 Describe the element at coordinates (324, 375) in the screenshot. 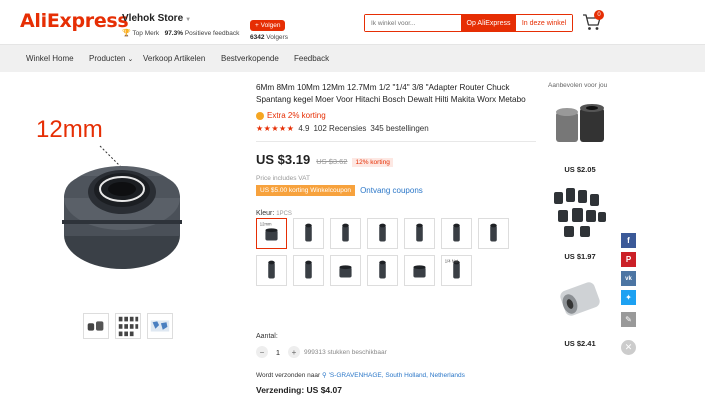

I see `location-pin-icon: ⚲` at that location.